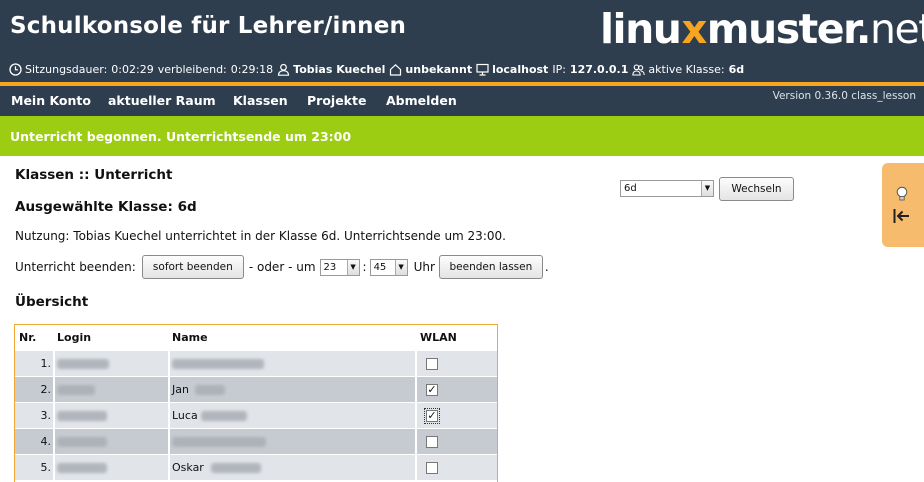 The image size is (924, 482). Describe the element at coordinates (46, 389) in the screenshot. I see `row-number: 2.` at that location.